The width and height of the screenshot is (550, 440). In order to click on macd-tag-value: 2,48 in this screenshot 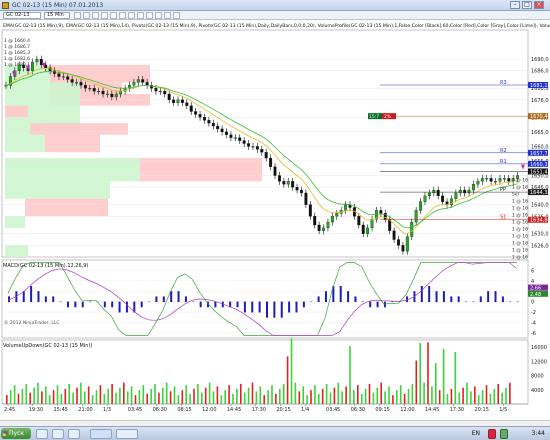, I will do `click(535, 295)`.